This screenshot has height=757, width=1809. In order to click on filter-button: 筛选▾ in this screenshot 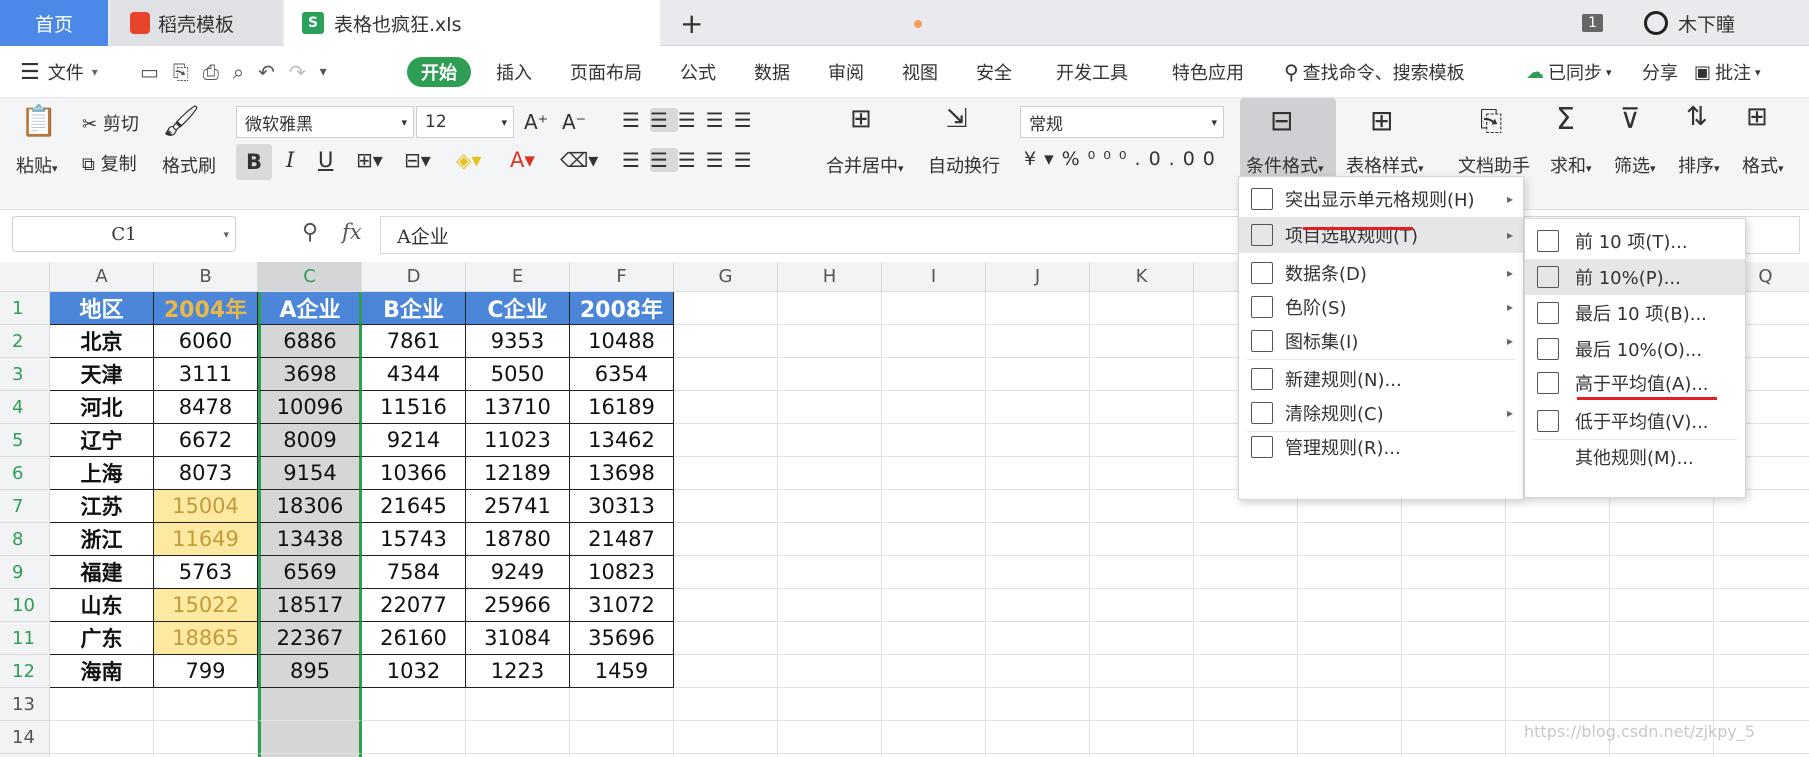, I will do `click(1635, 165)`.